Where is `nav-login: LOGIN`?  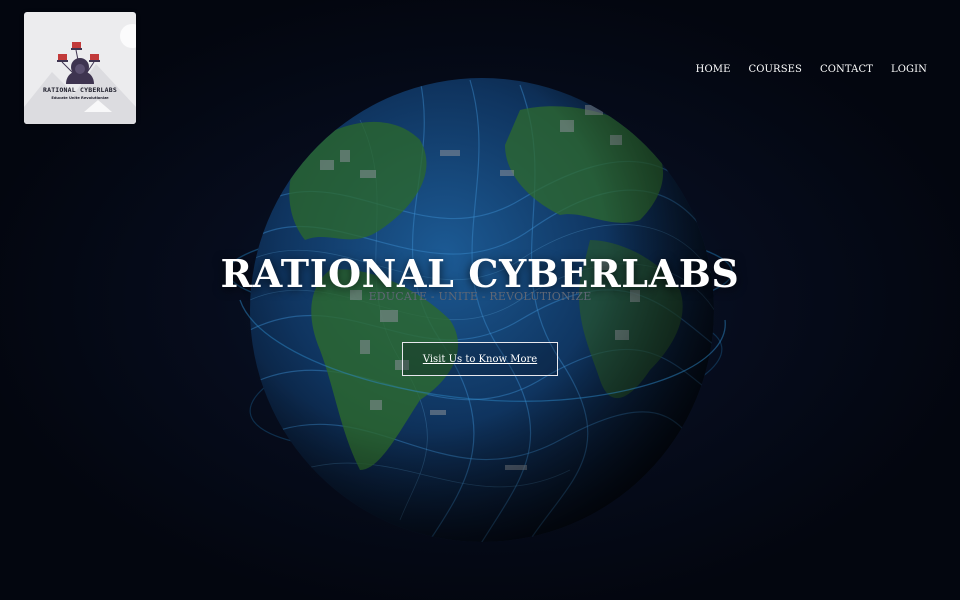
nav-login: LOGIN is located at coordinates (909, 69).